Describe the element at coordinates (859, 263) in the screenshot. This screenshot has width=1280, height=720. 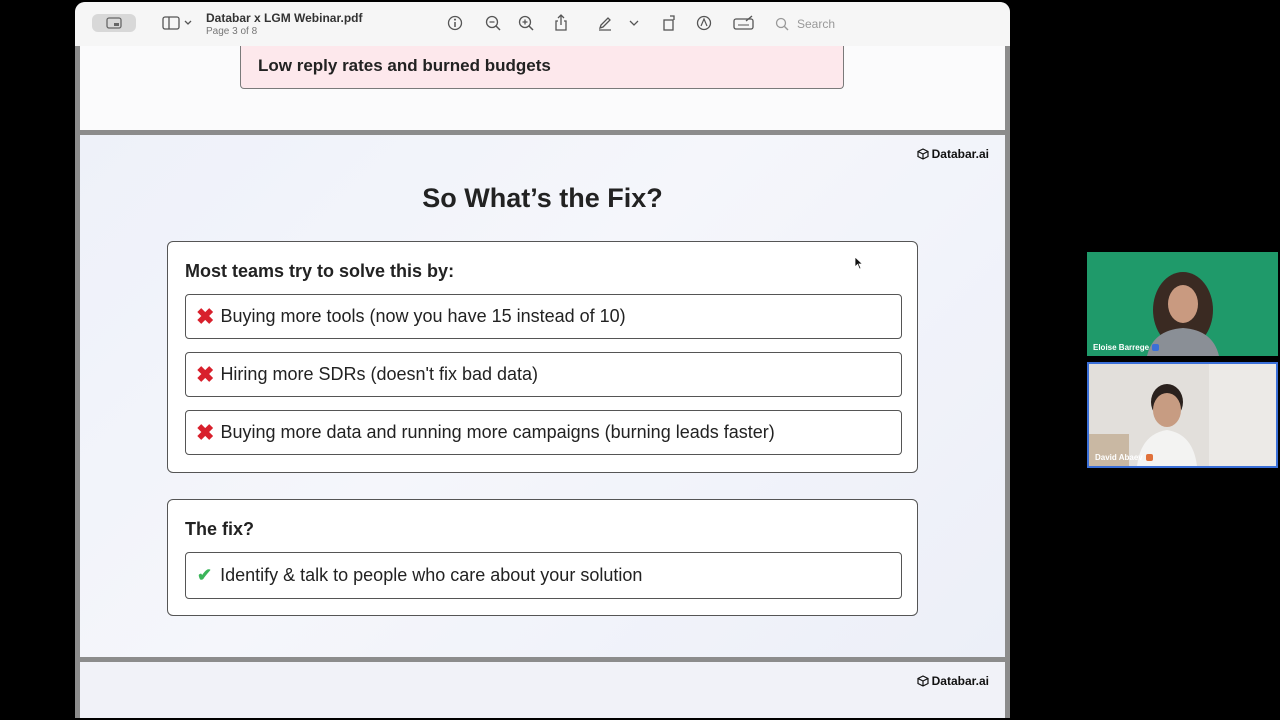
I see `mouse-cursor-icon` at that location.